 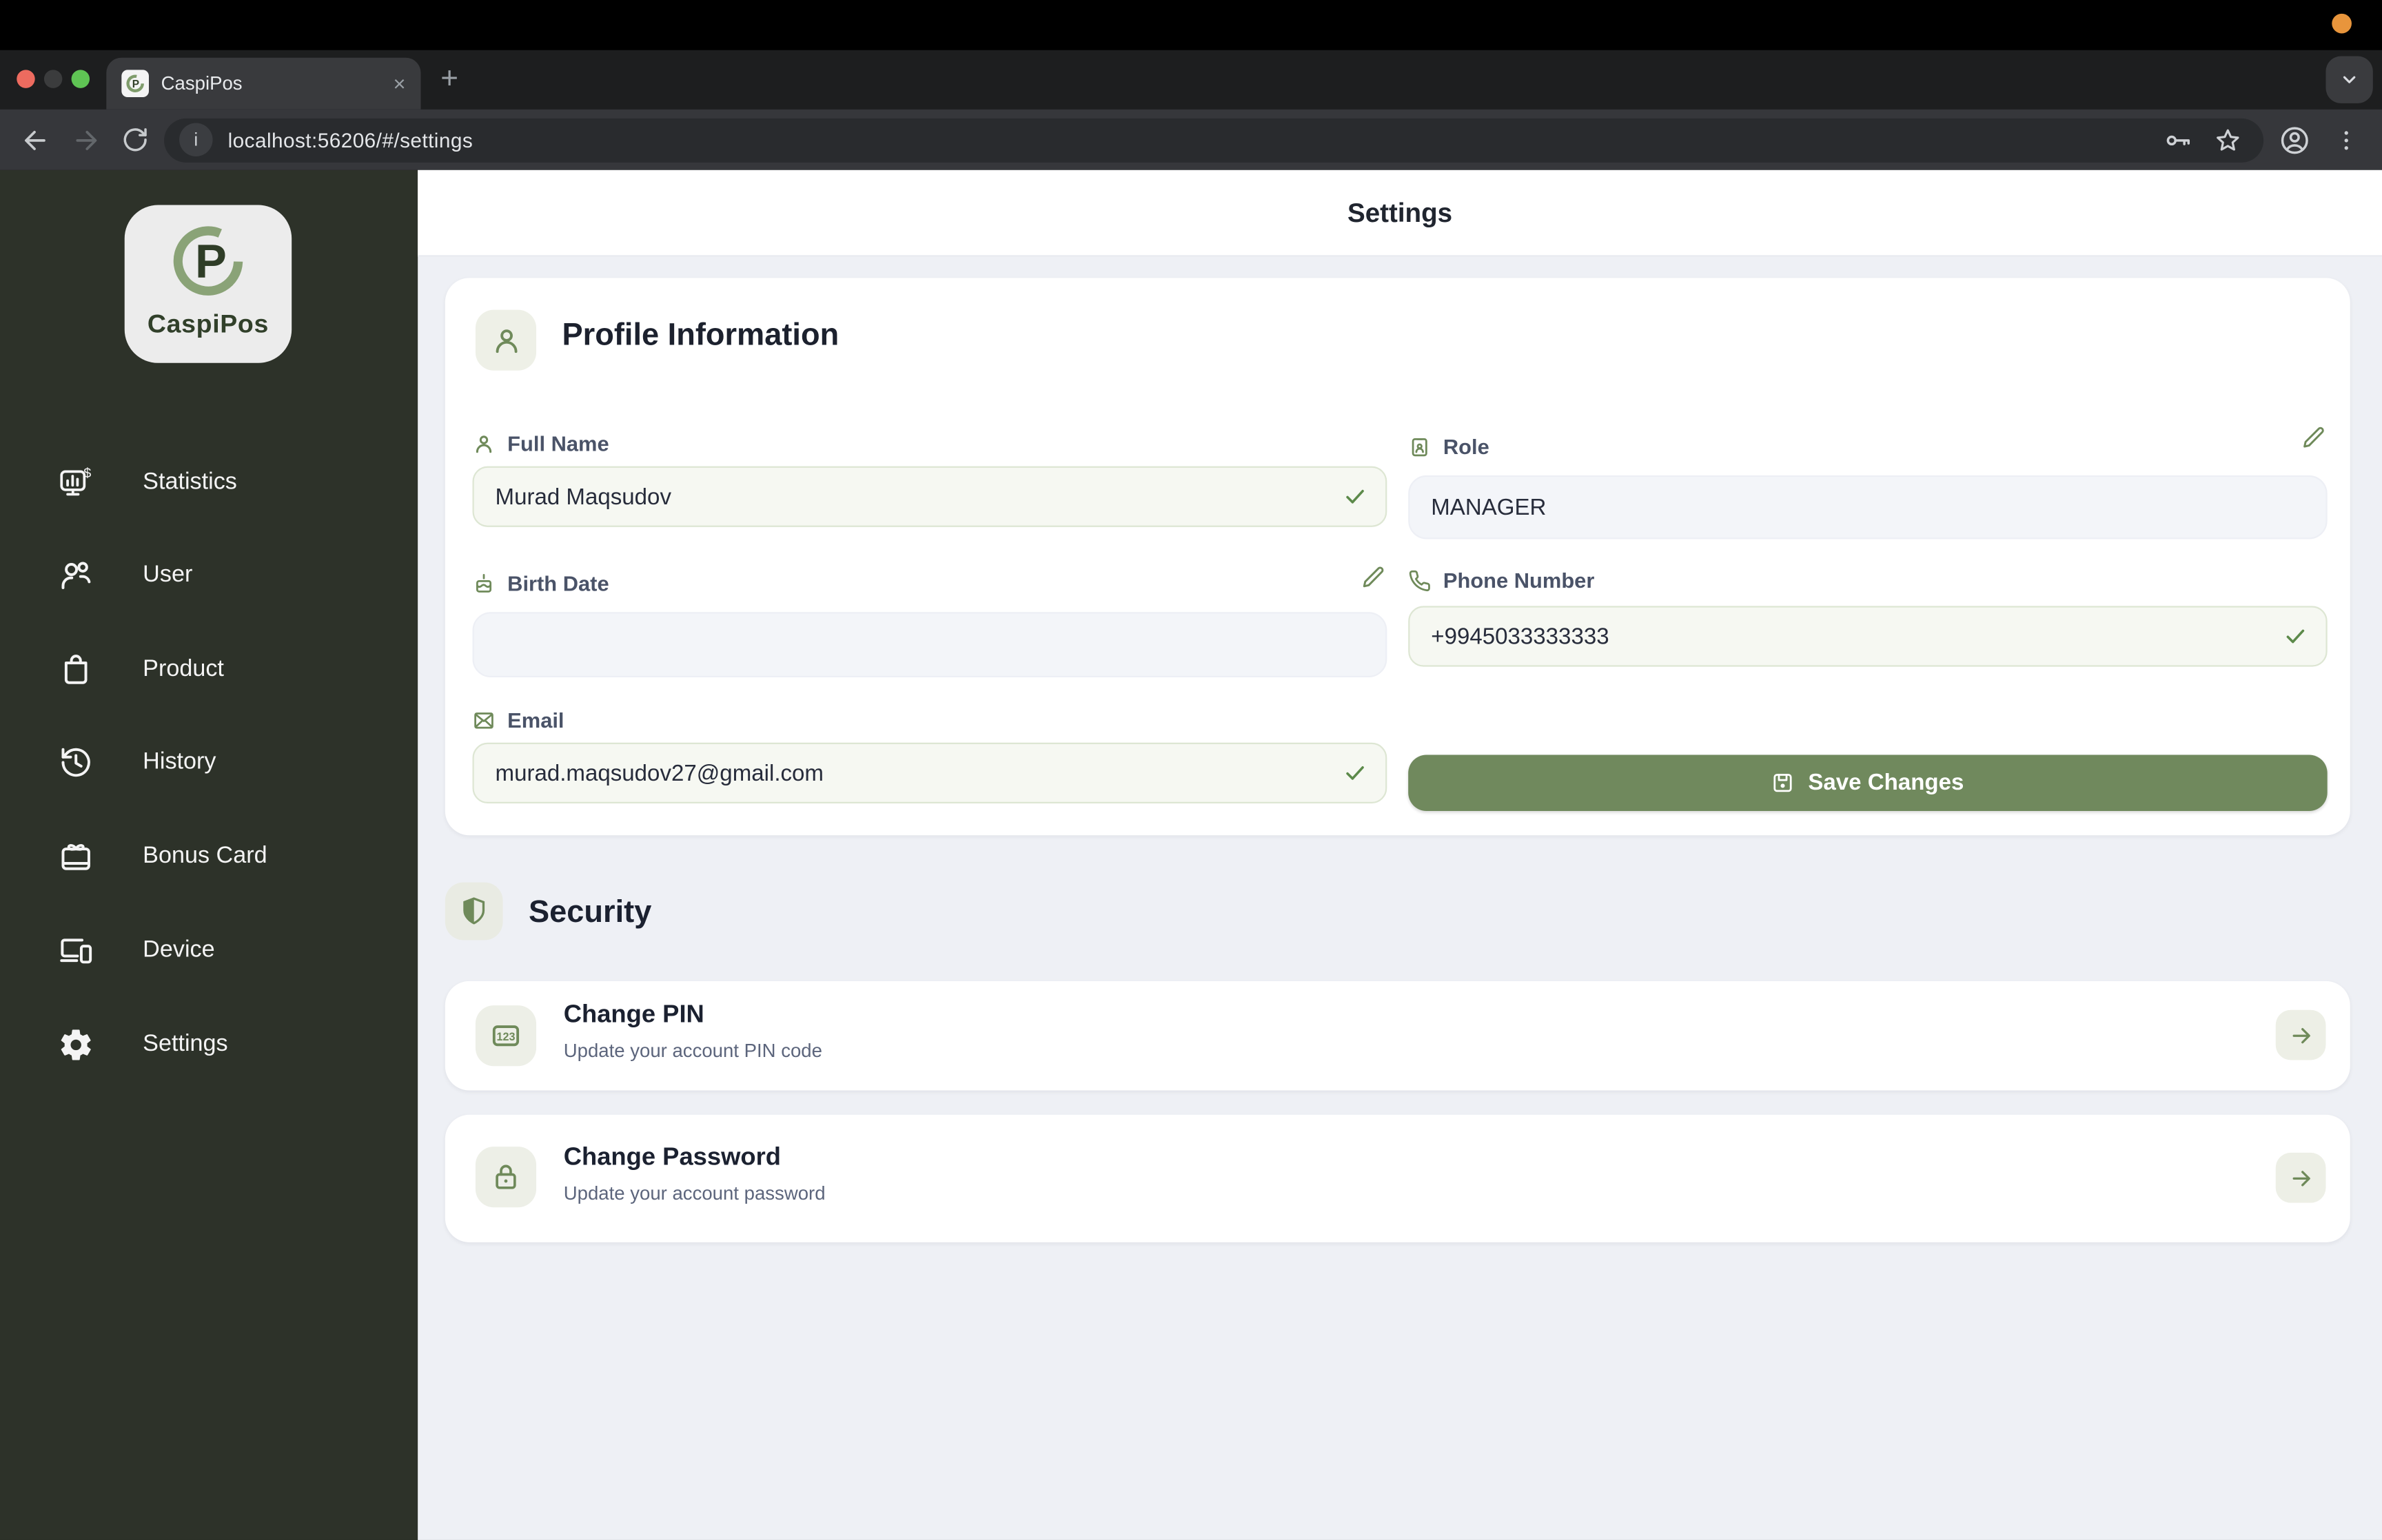 What do you see at coordinates (209, 482) in the screenshot?
I see `sidebar-item-statistics: $ Statistics` at bounding box center [209, 482].